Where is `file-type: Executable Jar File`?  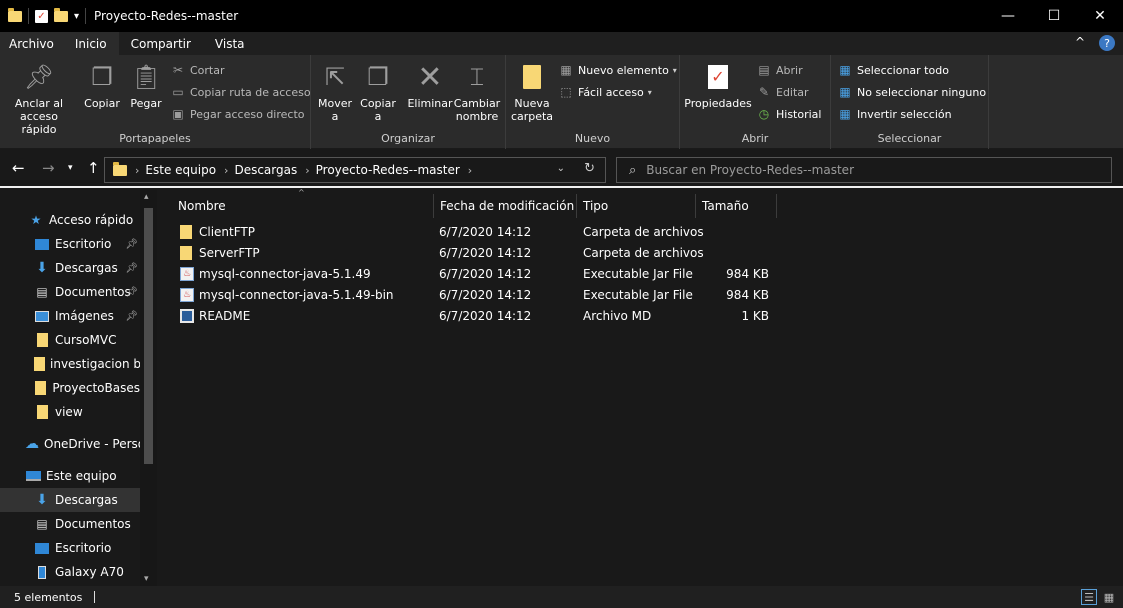
file-type: Executable Jar File is located at coordinates (638, 274).